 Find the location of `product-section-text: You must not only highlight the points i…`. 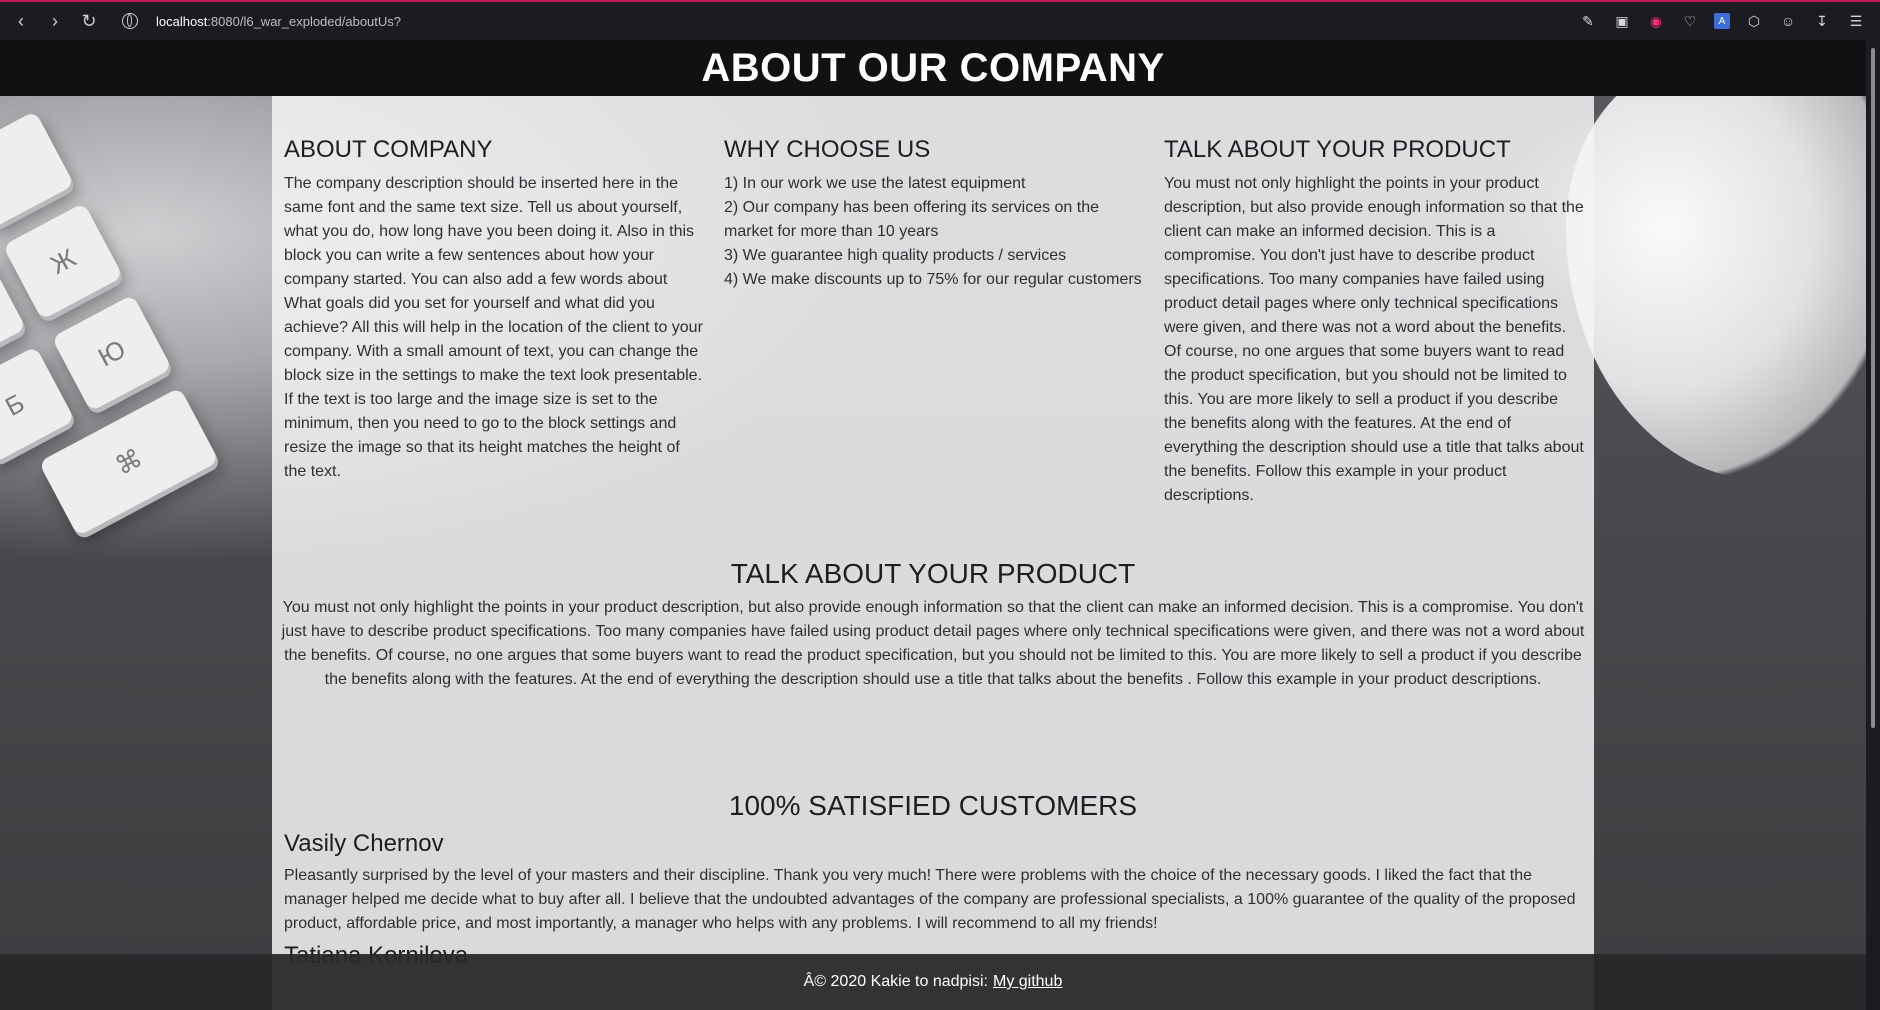

product-section-text: You must not only highlight the points i… is located at coordinates (933, 643).